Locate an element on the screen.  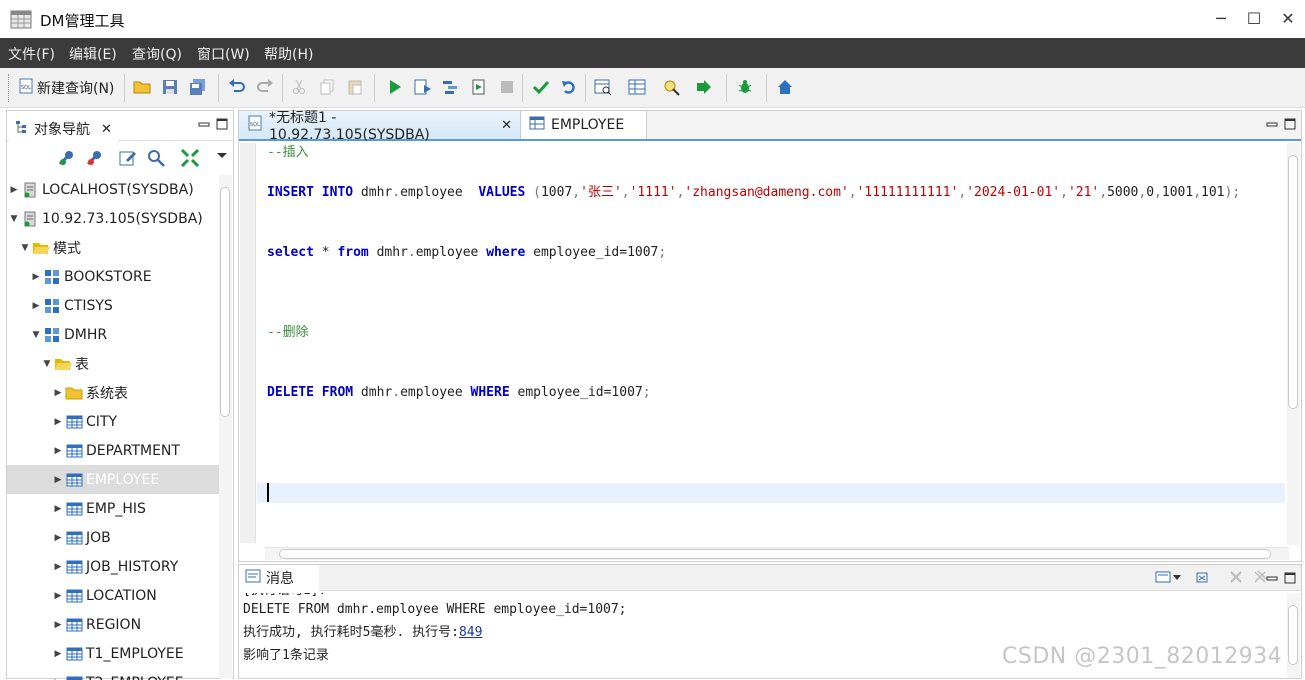
tree-item: ▶JOB is located at coordinates (113, 537).